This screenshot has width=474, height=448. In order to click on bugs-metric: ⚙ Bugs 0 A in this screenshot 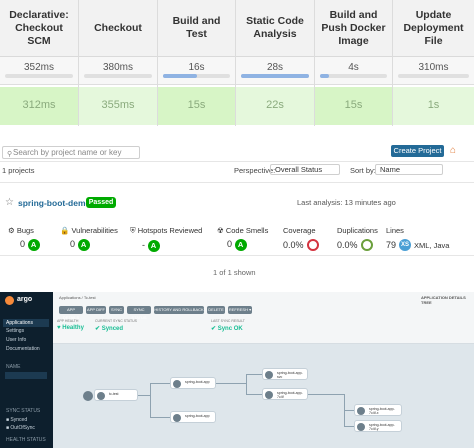, I will do `click(24, 238)`.